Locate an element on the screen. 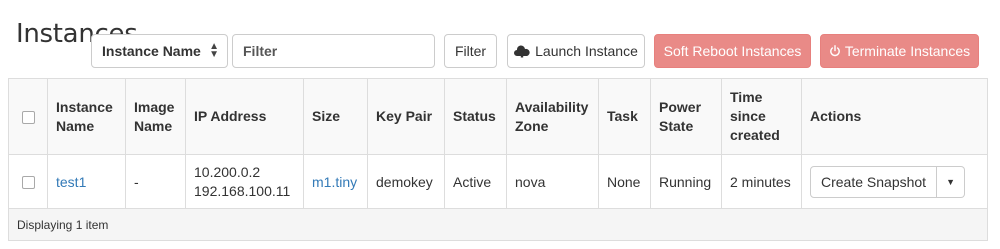 Image resolution: width=1000 pixels, height=249 pixels. filter-field-label: Instance Name is located at coordinates (151, 51).